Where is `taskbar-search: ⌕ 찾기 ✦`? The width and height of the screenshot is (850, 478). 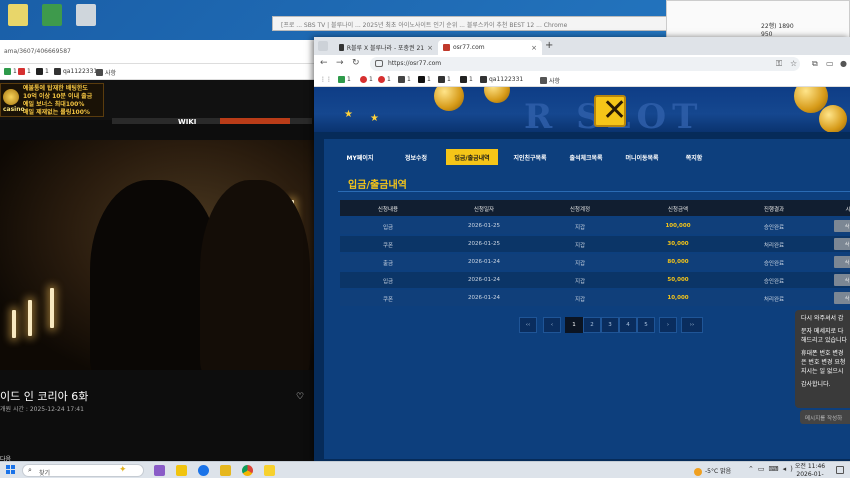 taskbar-search: ⌕ 찾기 ✦ is located at coordinates (83, 470).